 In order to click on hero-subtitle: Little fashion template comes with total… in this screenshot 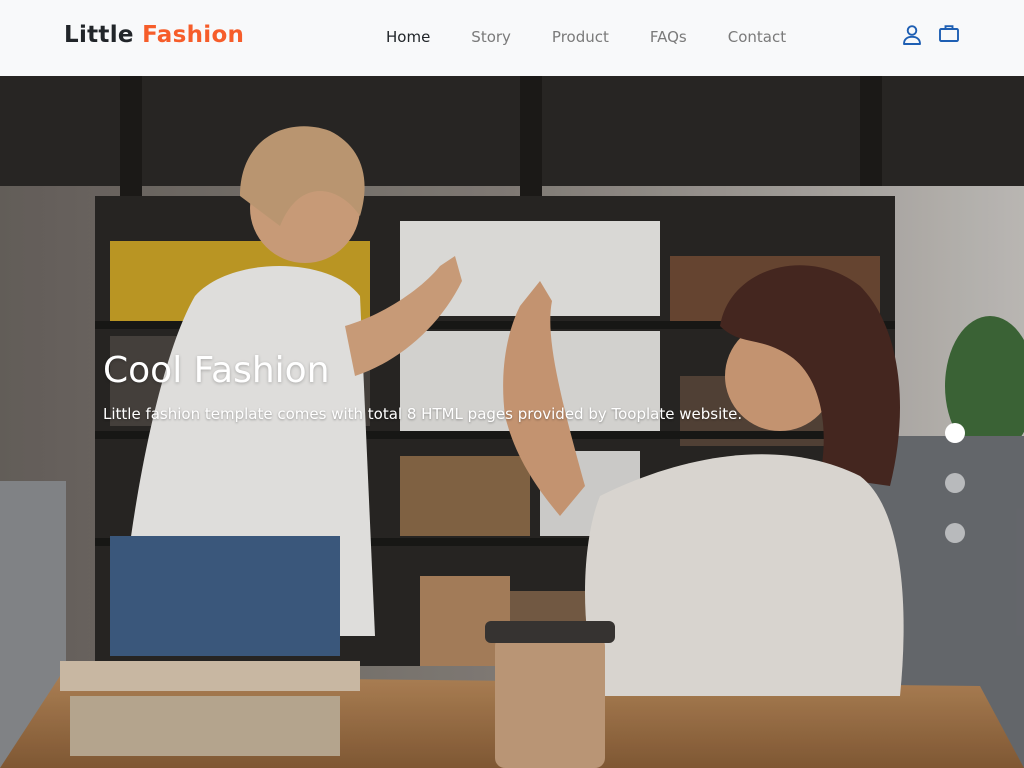, I will do `click(423, 414)`.